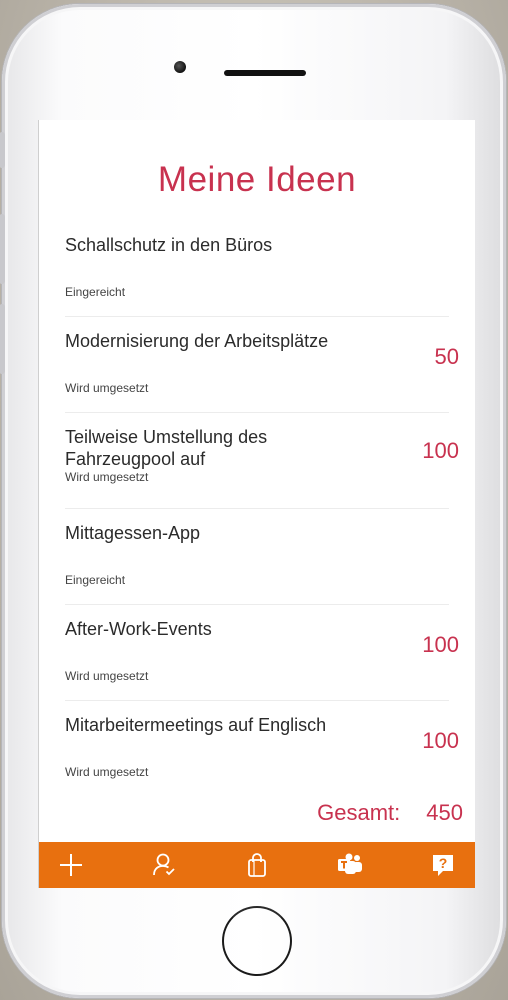  Describe the element at coordinates (180, 67) in the screenshot. I see `front-camera` at that location.